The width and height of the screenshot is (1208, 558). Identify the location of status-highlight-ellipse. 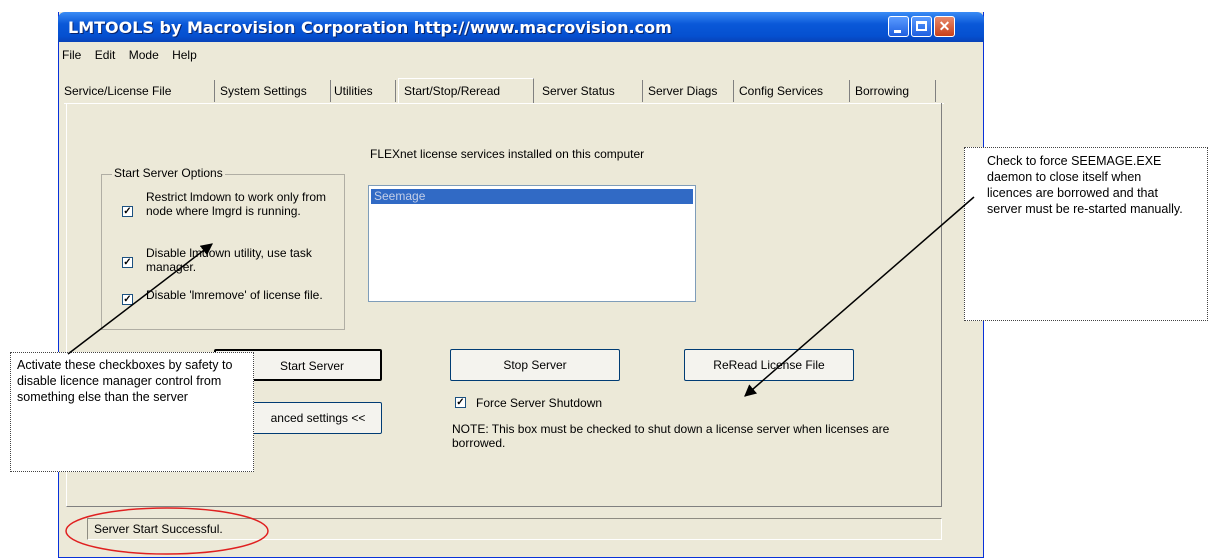
(167, 531).